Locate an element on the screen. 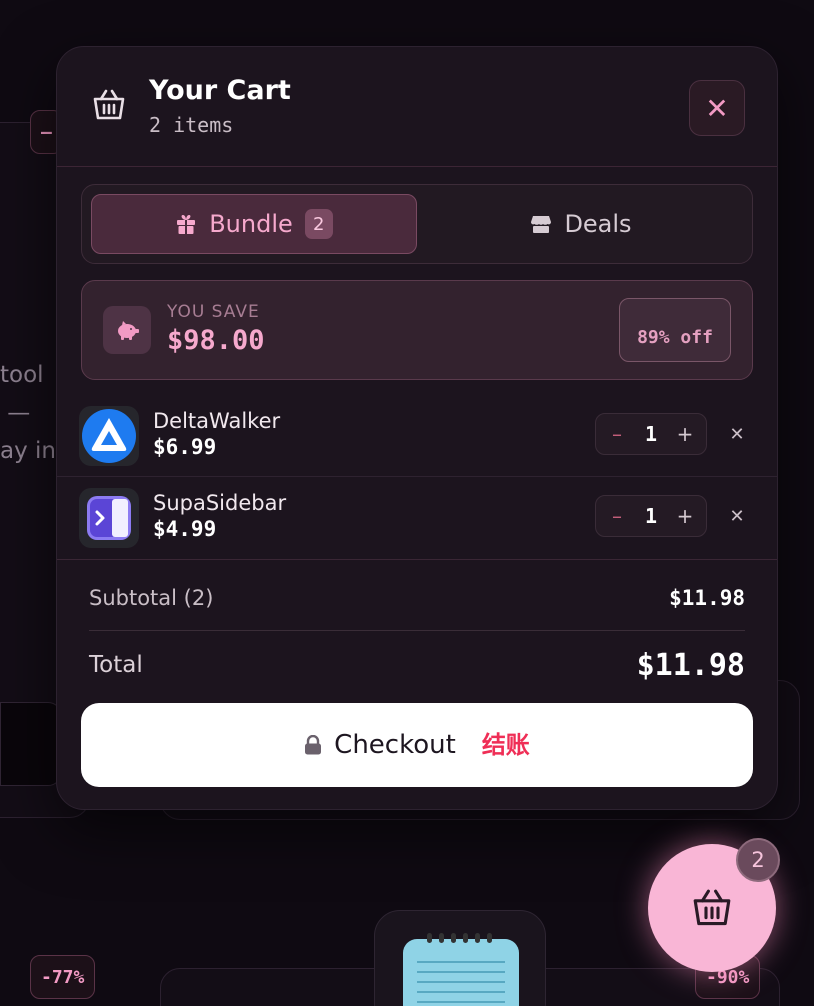 The image size is (814, 1006). checkout-button: Checkout 结账 is located at coordinates (417, 745).